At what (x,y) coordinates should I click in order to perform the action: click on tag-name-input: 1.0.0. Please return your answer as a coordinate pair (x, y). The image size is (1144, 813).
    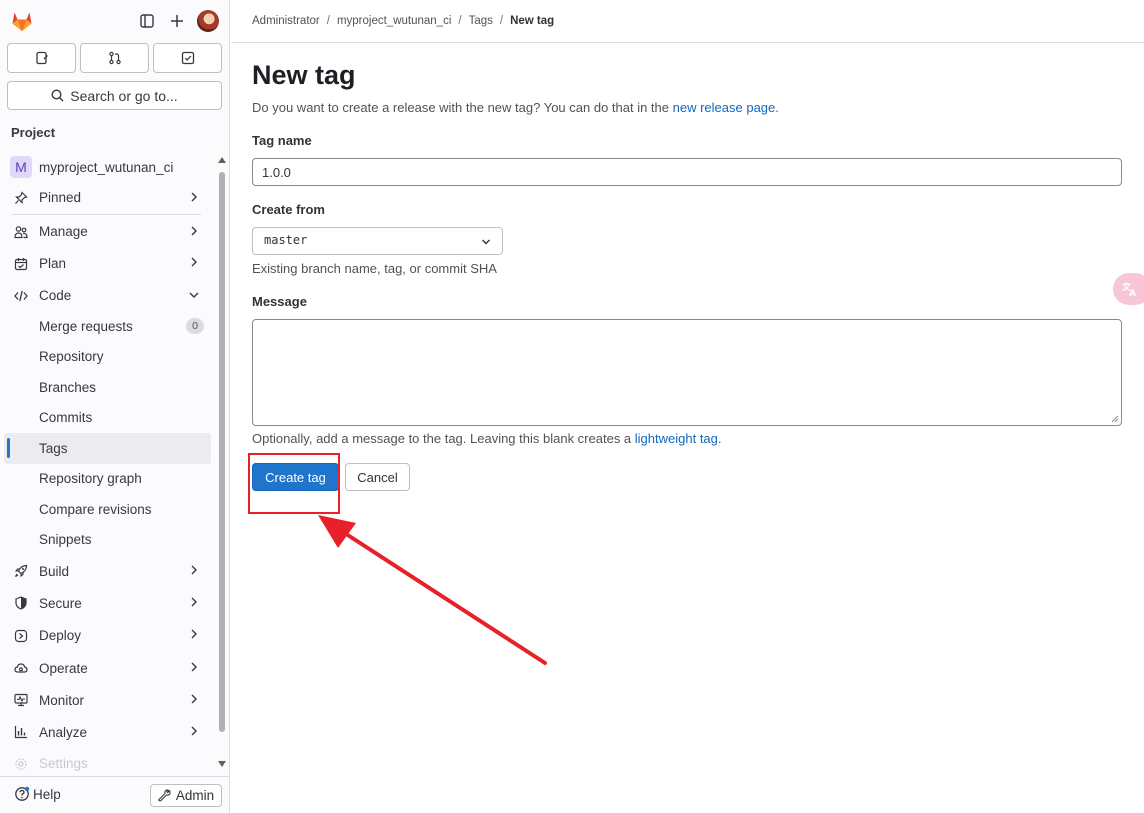
    Looking at the image, I should click on (687, 172).